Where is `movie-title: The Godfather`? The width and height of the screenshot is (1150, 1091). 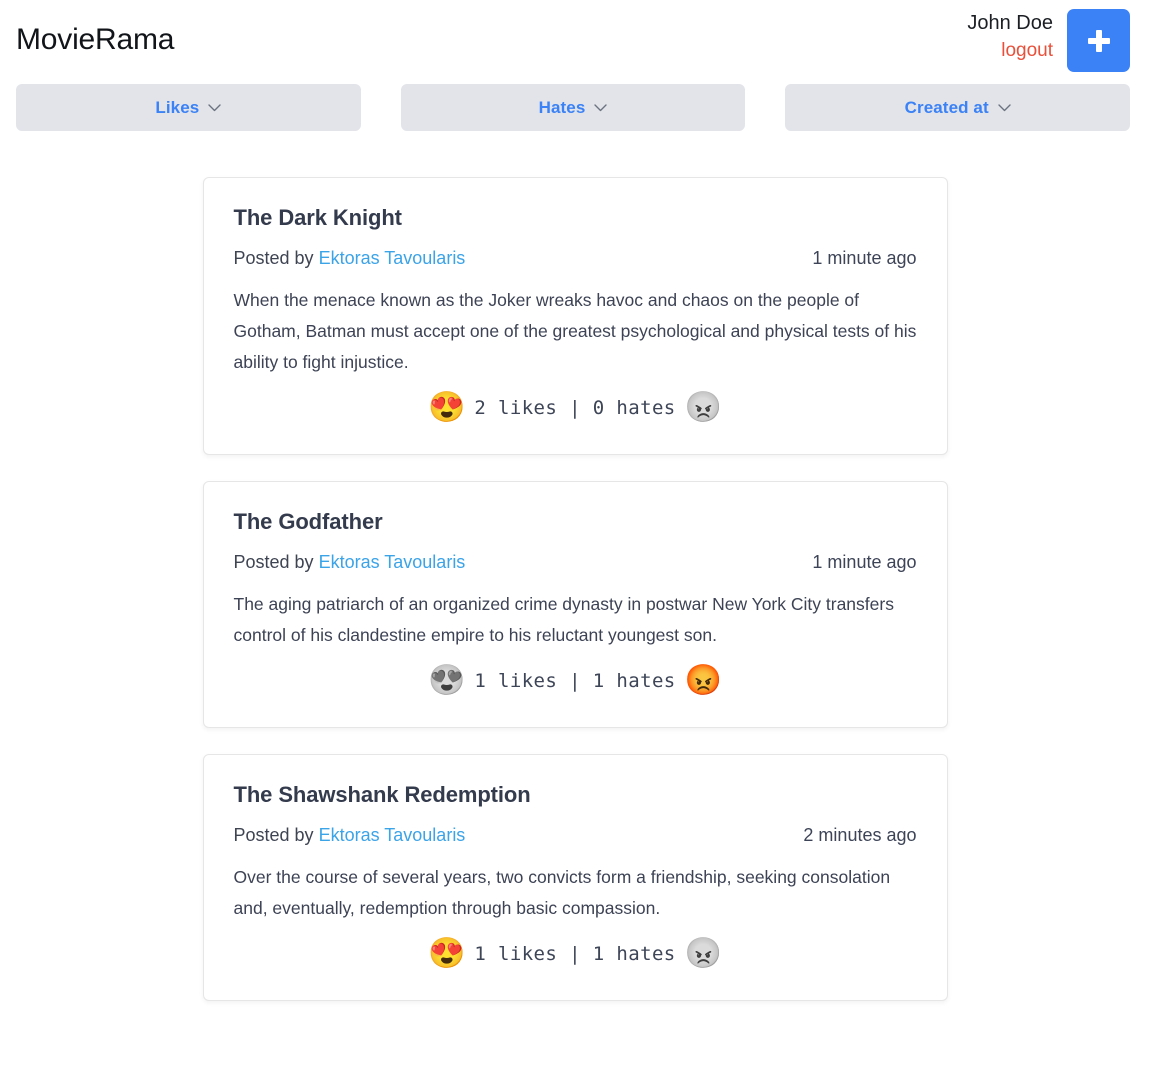 movie-title: The Godfather is located at coordinates (308, 521).